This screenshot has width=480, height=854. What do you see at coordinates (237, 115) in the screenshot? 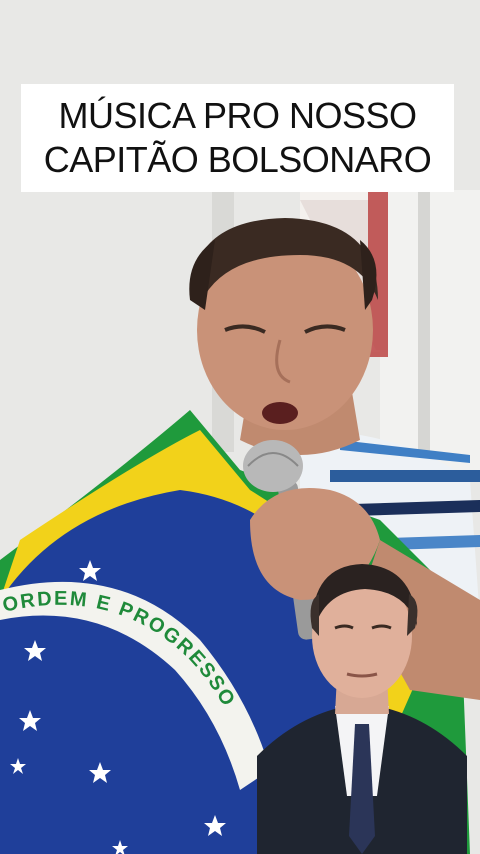
I see `caption-line-1: MÚSICA PRO NOSSO` at bounding box center [237, 115].